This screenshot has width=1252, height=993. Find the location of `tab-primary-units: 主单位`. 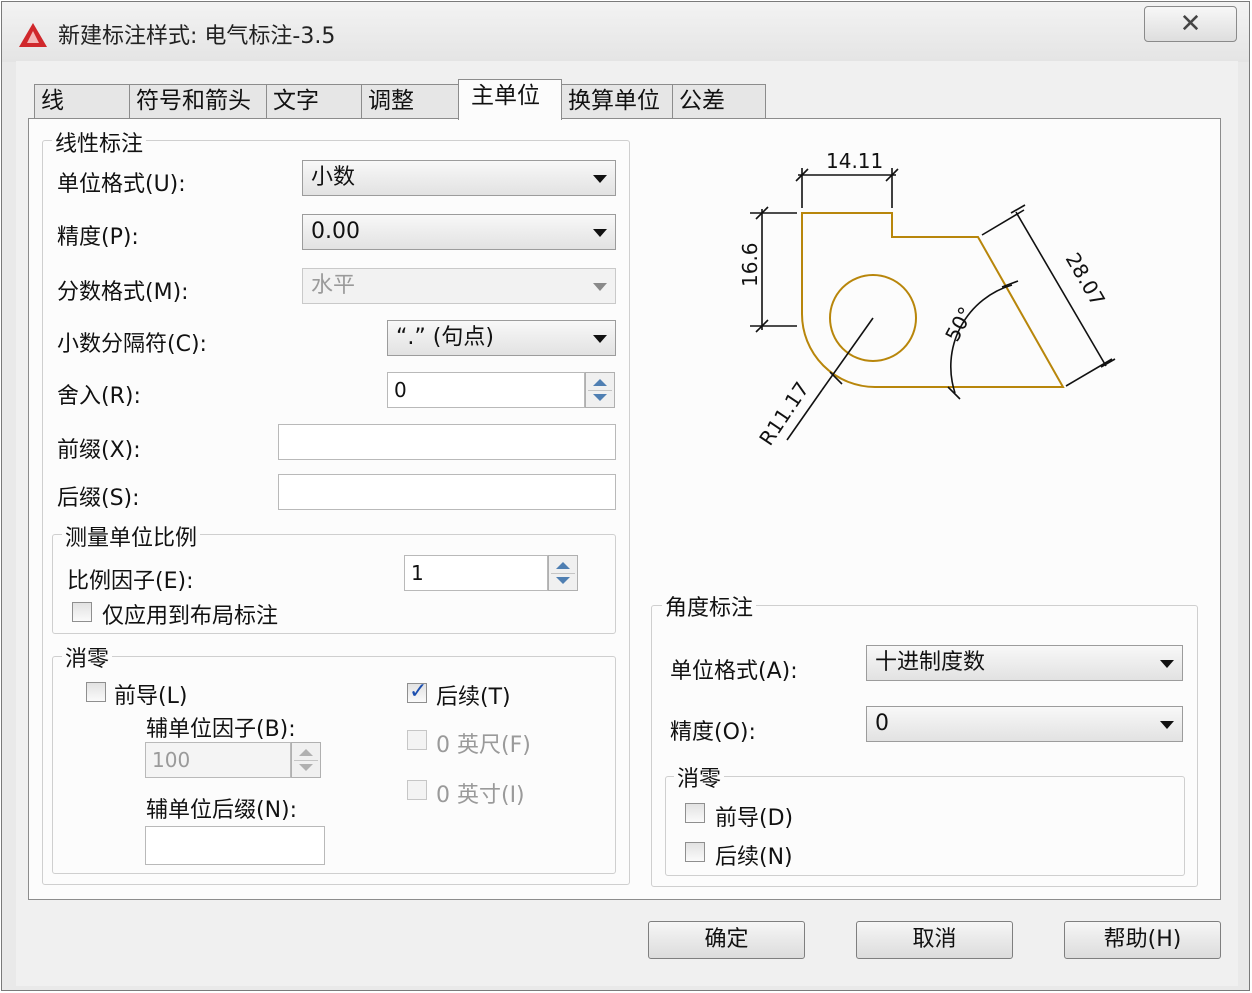

tab-primary-units: 主单位 is located at coordinates (510, 99).